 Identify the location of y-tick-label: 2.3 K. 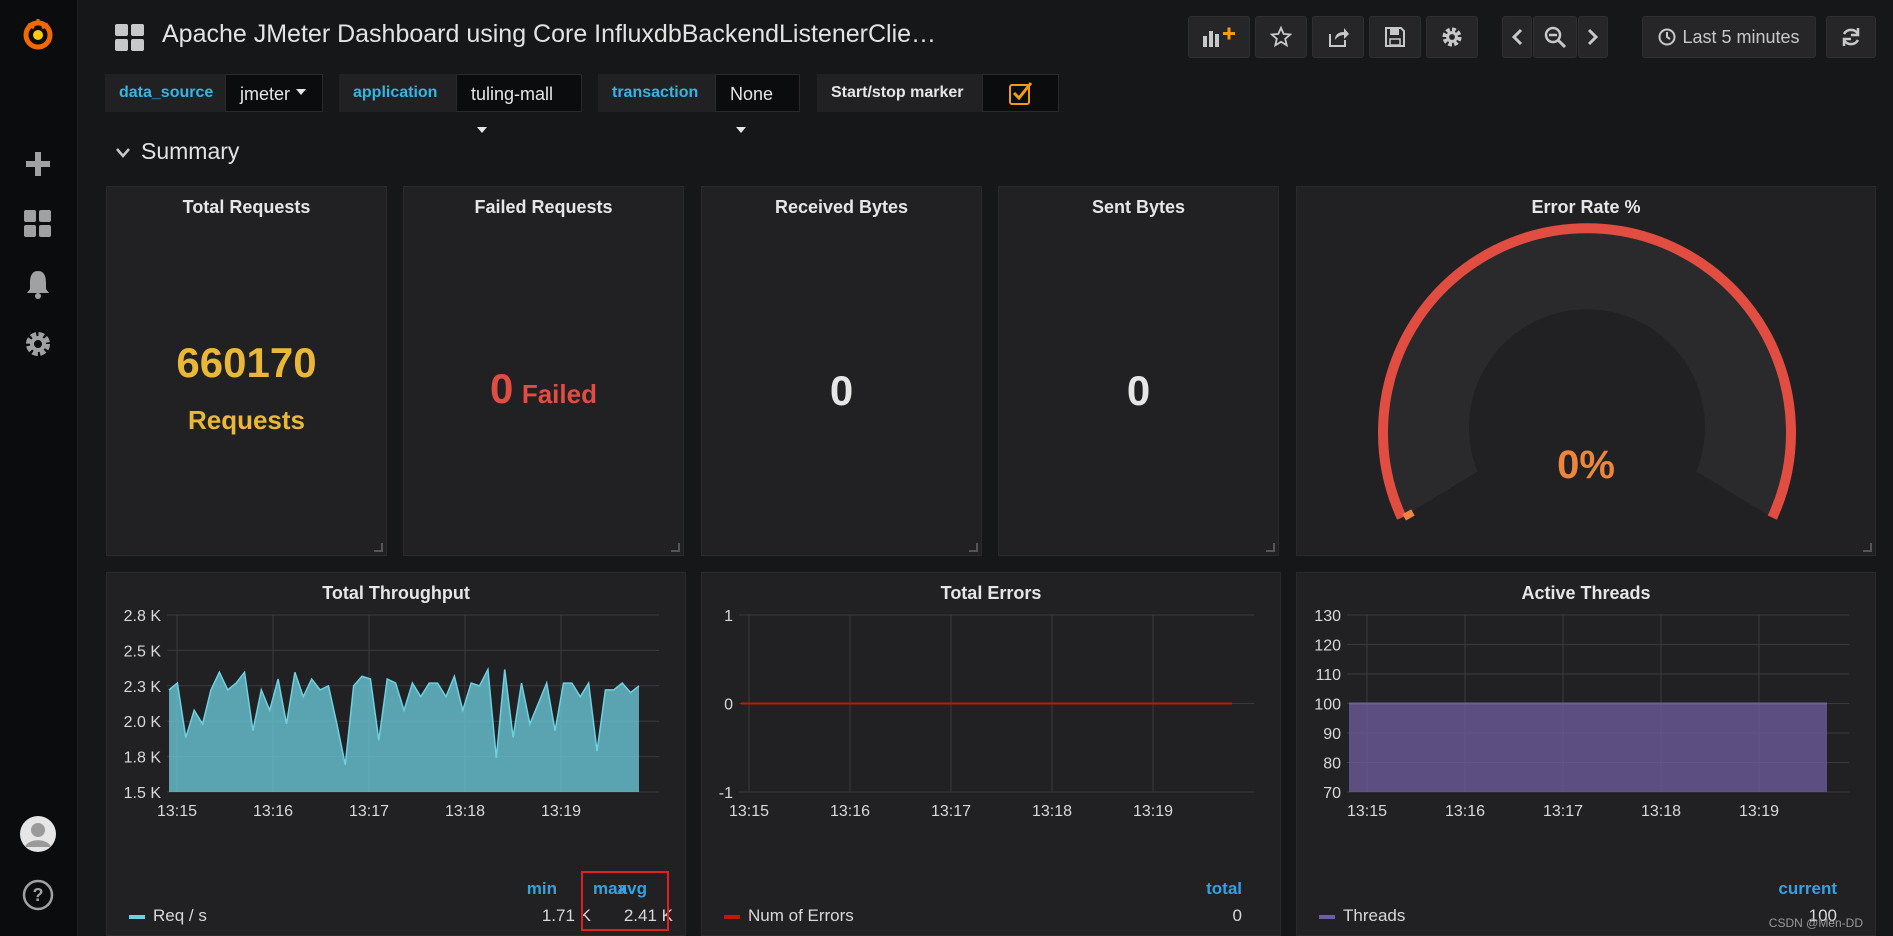
(143, 687).